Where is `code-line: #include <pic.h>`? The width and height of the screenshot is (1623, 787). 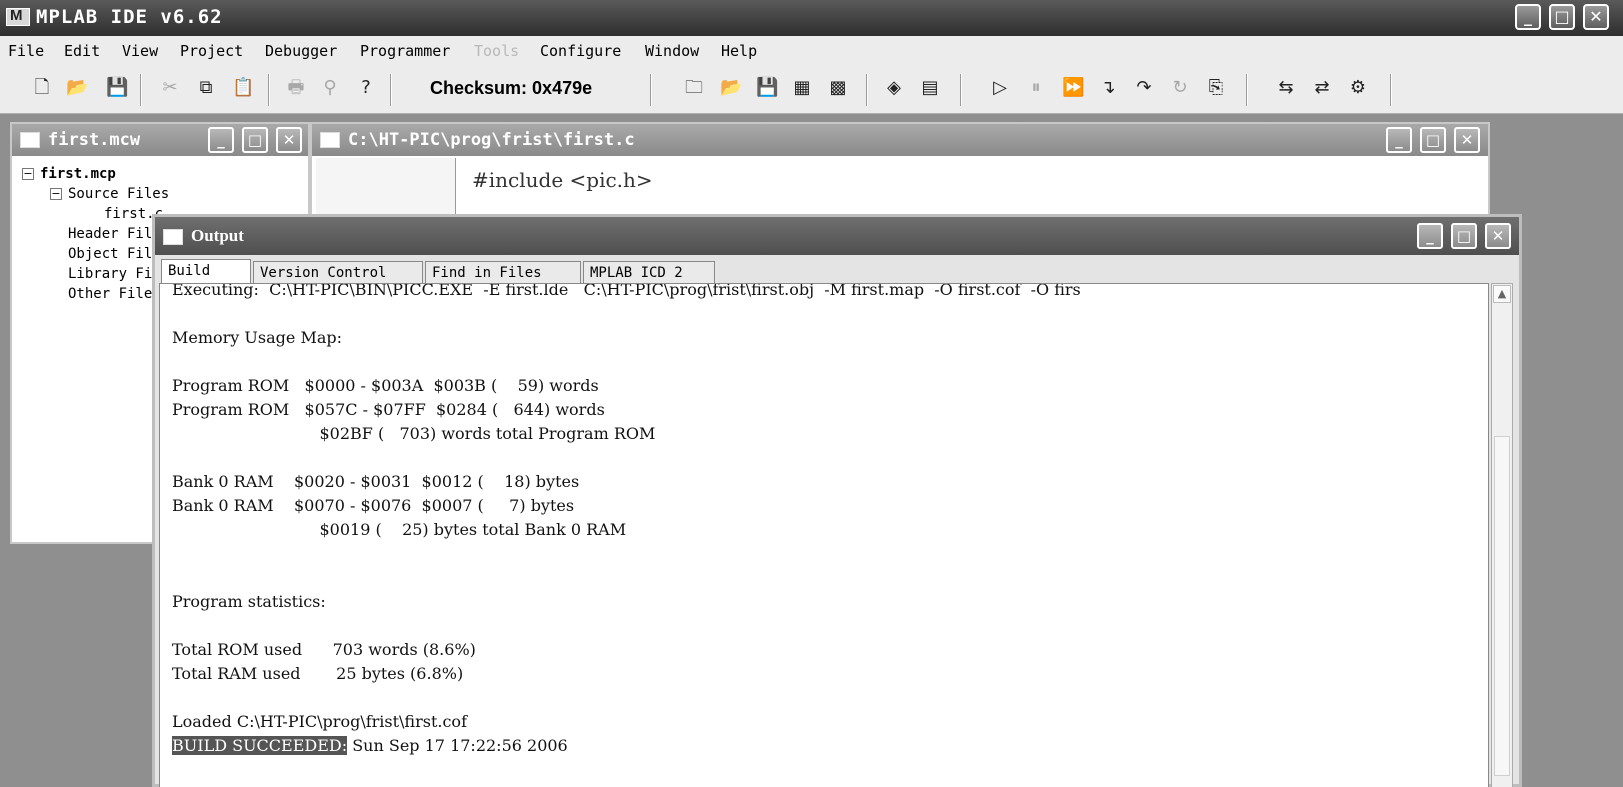 code-line: #include <pic.h> is located at coordinates (562, 180).